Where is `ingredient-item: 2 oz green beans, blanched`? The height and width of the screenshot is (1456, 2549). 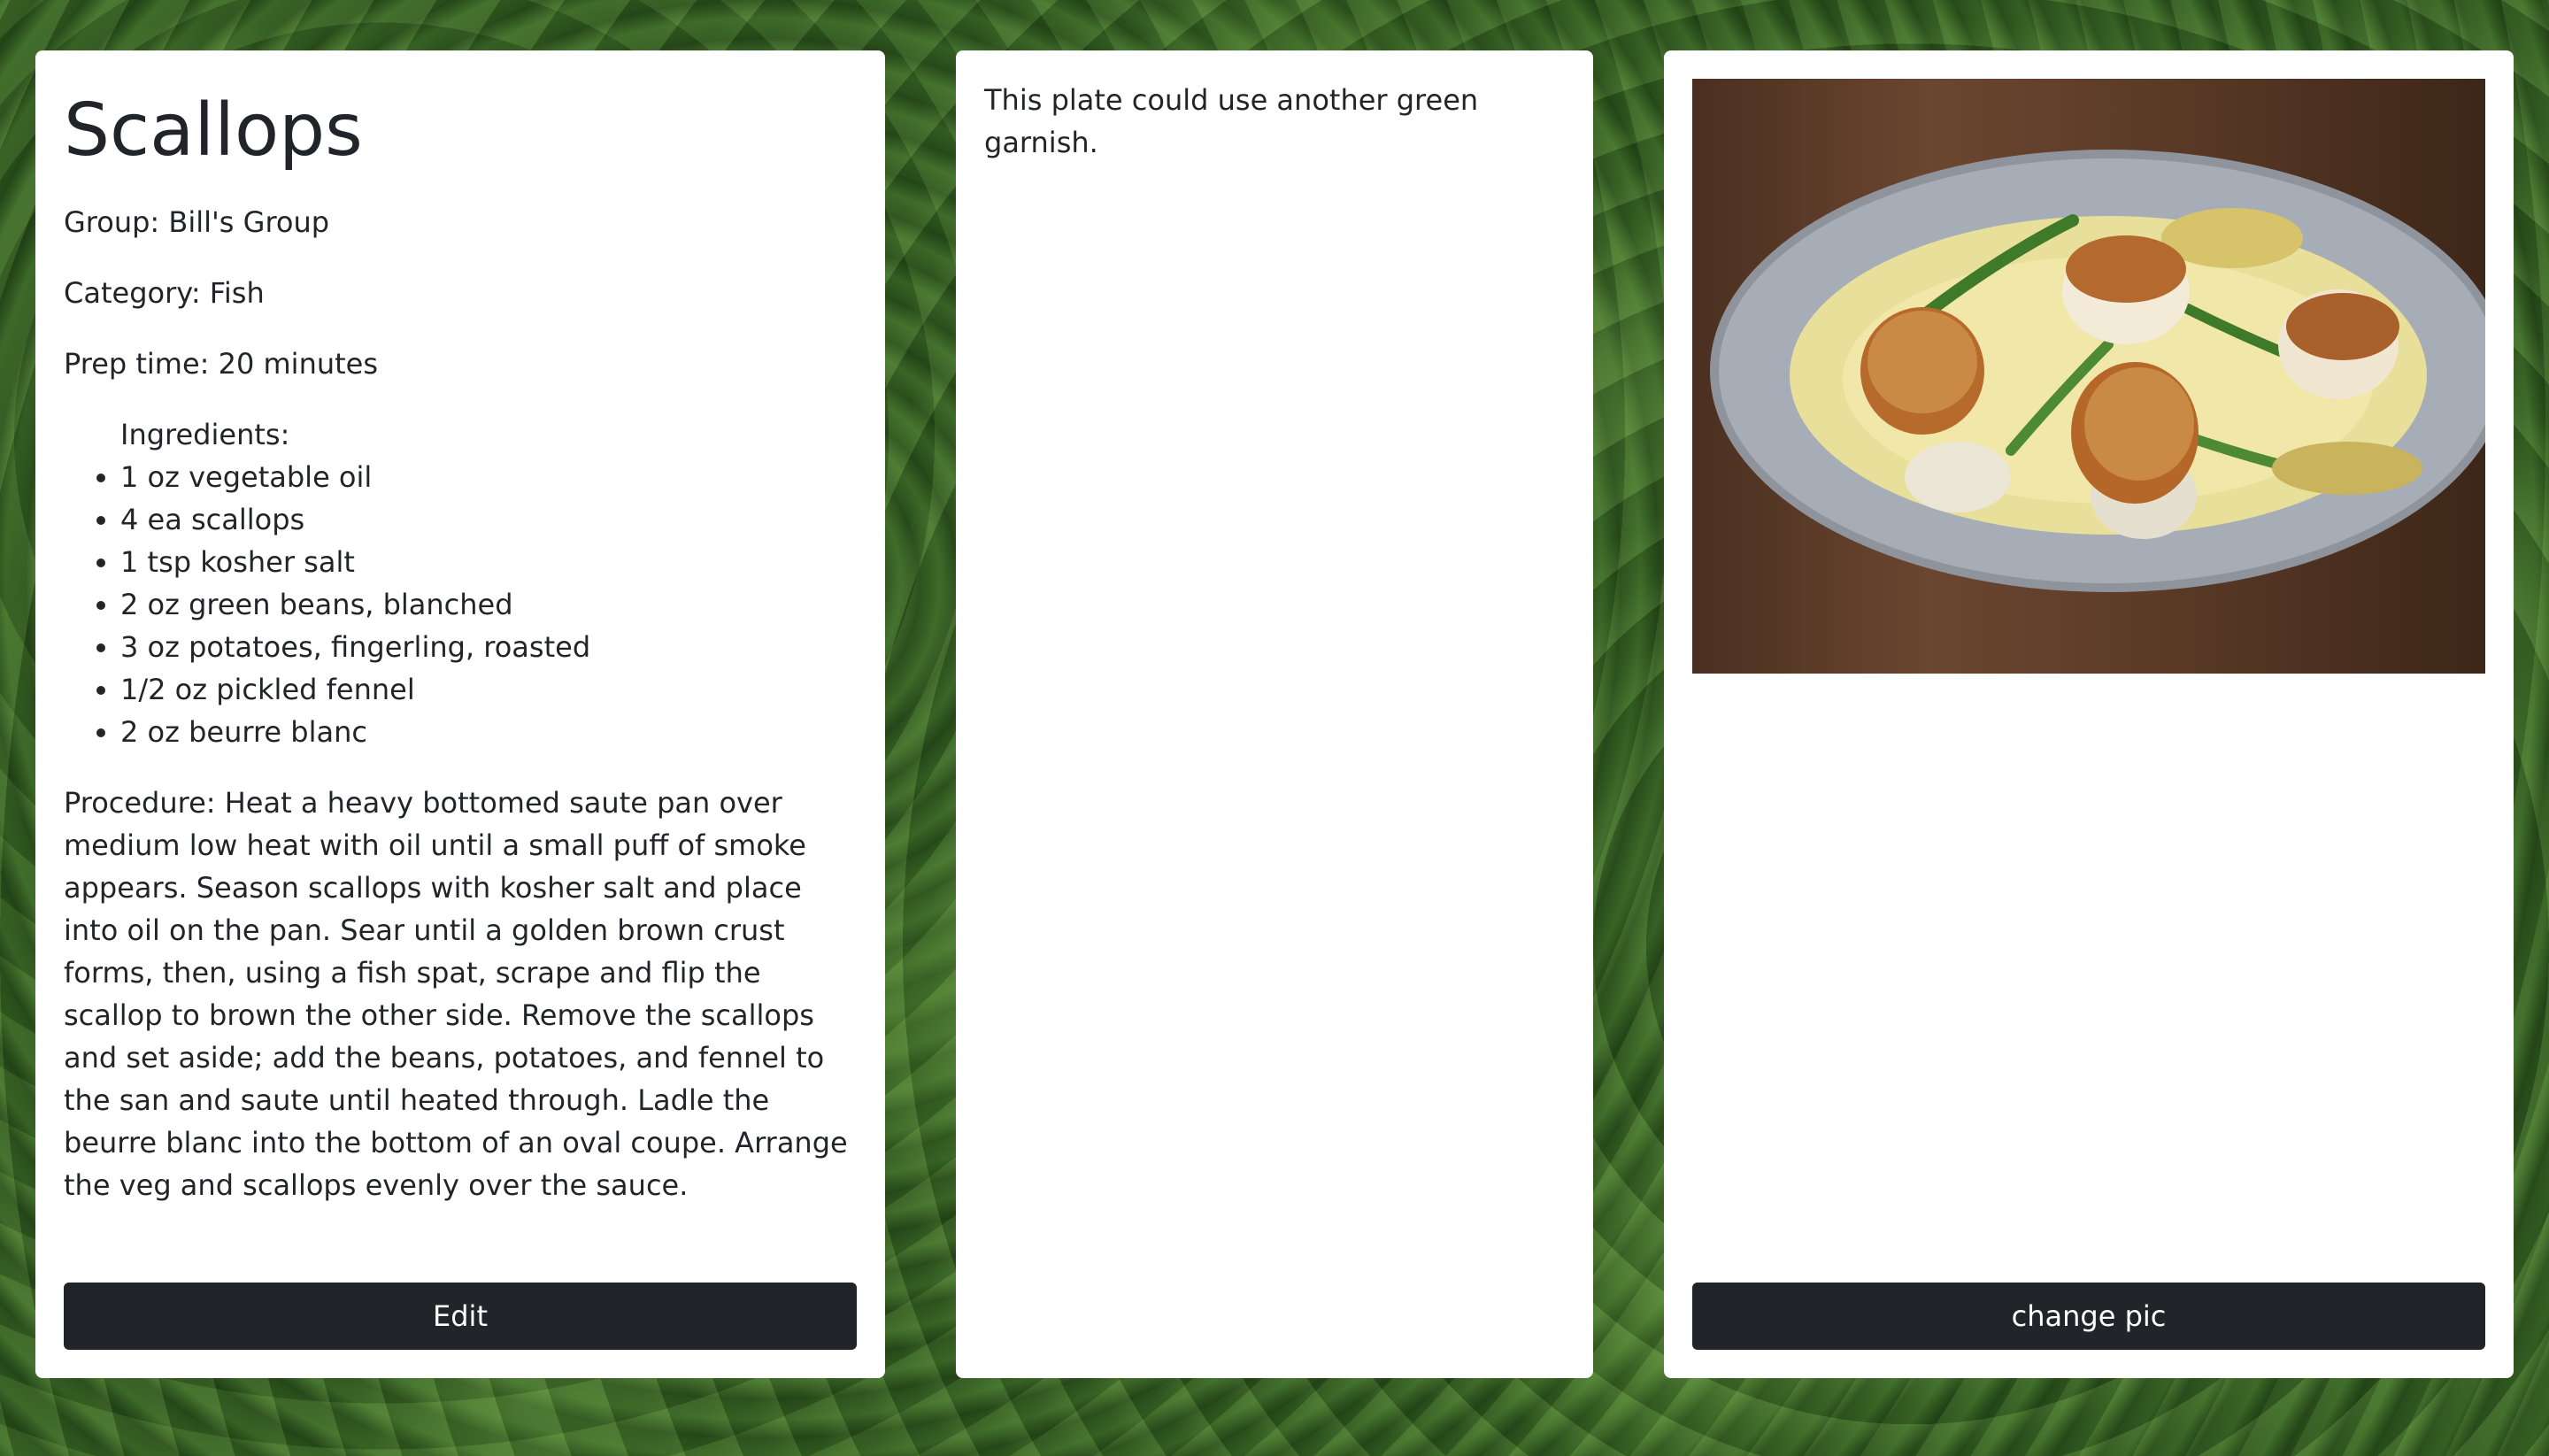 ingredient-item: 2 oz green beans, blanched is located at coordinates (489, 604).